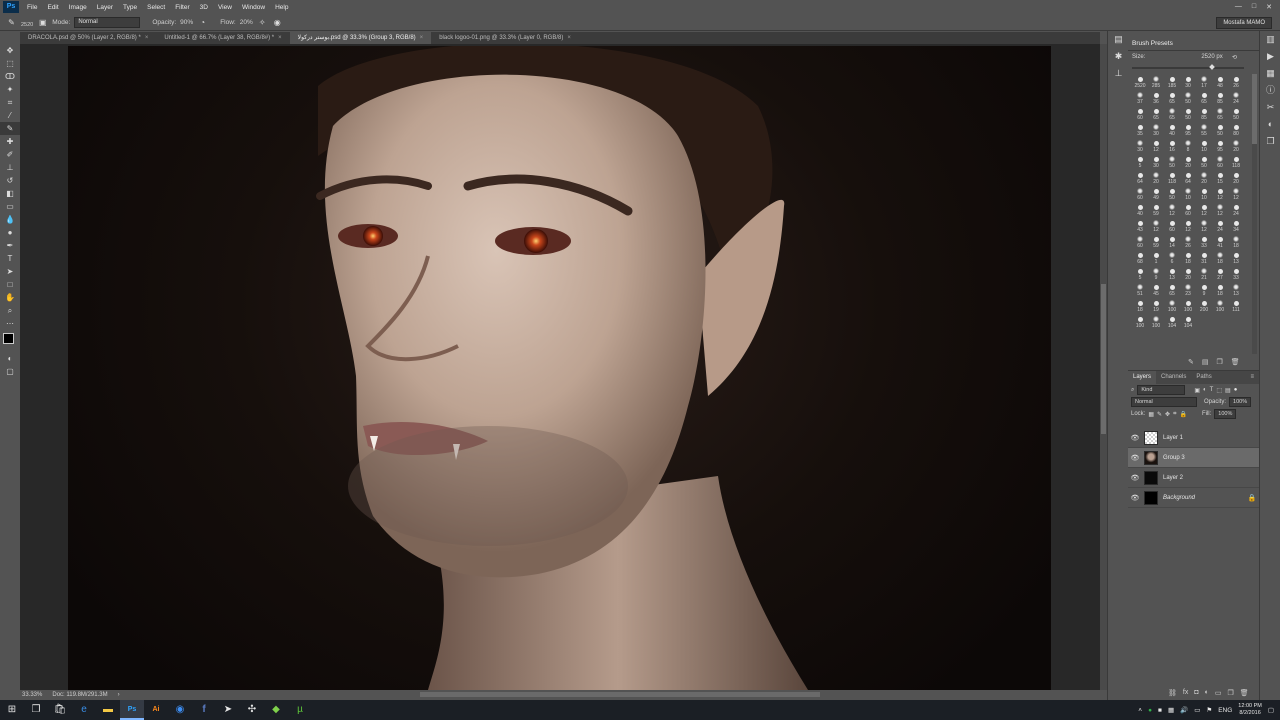  I want to click on brush-preset: 60, so click(1140, 193).